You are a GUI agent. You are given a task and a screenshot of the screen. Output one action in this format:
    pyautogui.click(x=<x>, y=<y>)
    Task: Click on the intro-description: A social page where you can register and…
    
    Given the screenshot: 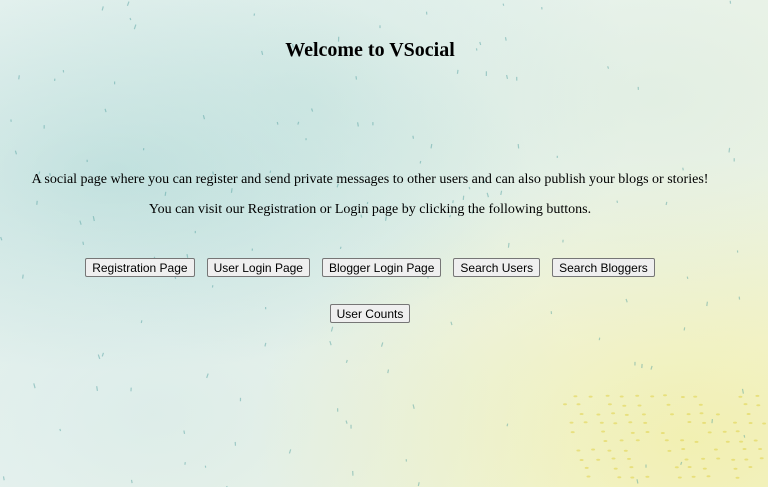 What is the action you would take?
    pyautogui.click(x=370, y=179)
    